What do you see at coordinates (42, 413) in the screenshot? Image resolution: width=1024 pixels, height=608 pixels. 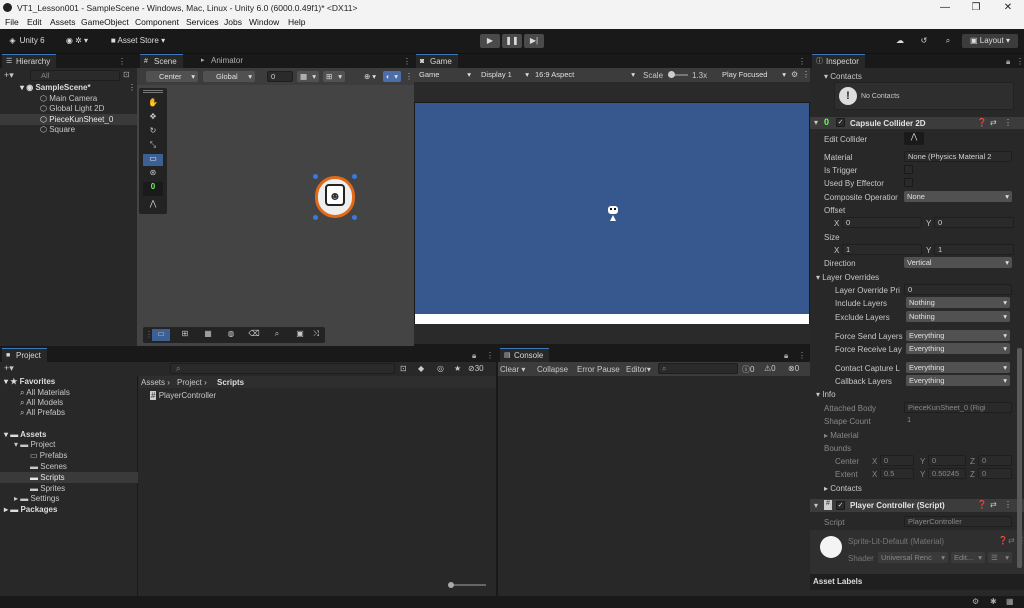 I see `fav-all-prefabs: ⌕ All Prefabs` at bounding box center [42, 413].